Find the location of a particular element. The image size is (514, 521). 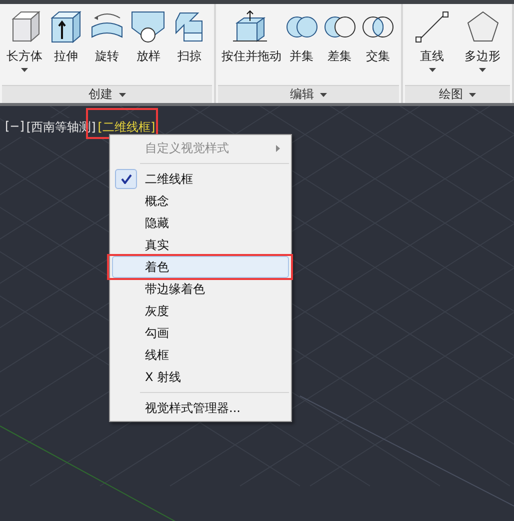

ribbon-tool-button: 差集 is located at coordinates (339, 47).